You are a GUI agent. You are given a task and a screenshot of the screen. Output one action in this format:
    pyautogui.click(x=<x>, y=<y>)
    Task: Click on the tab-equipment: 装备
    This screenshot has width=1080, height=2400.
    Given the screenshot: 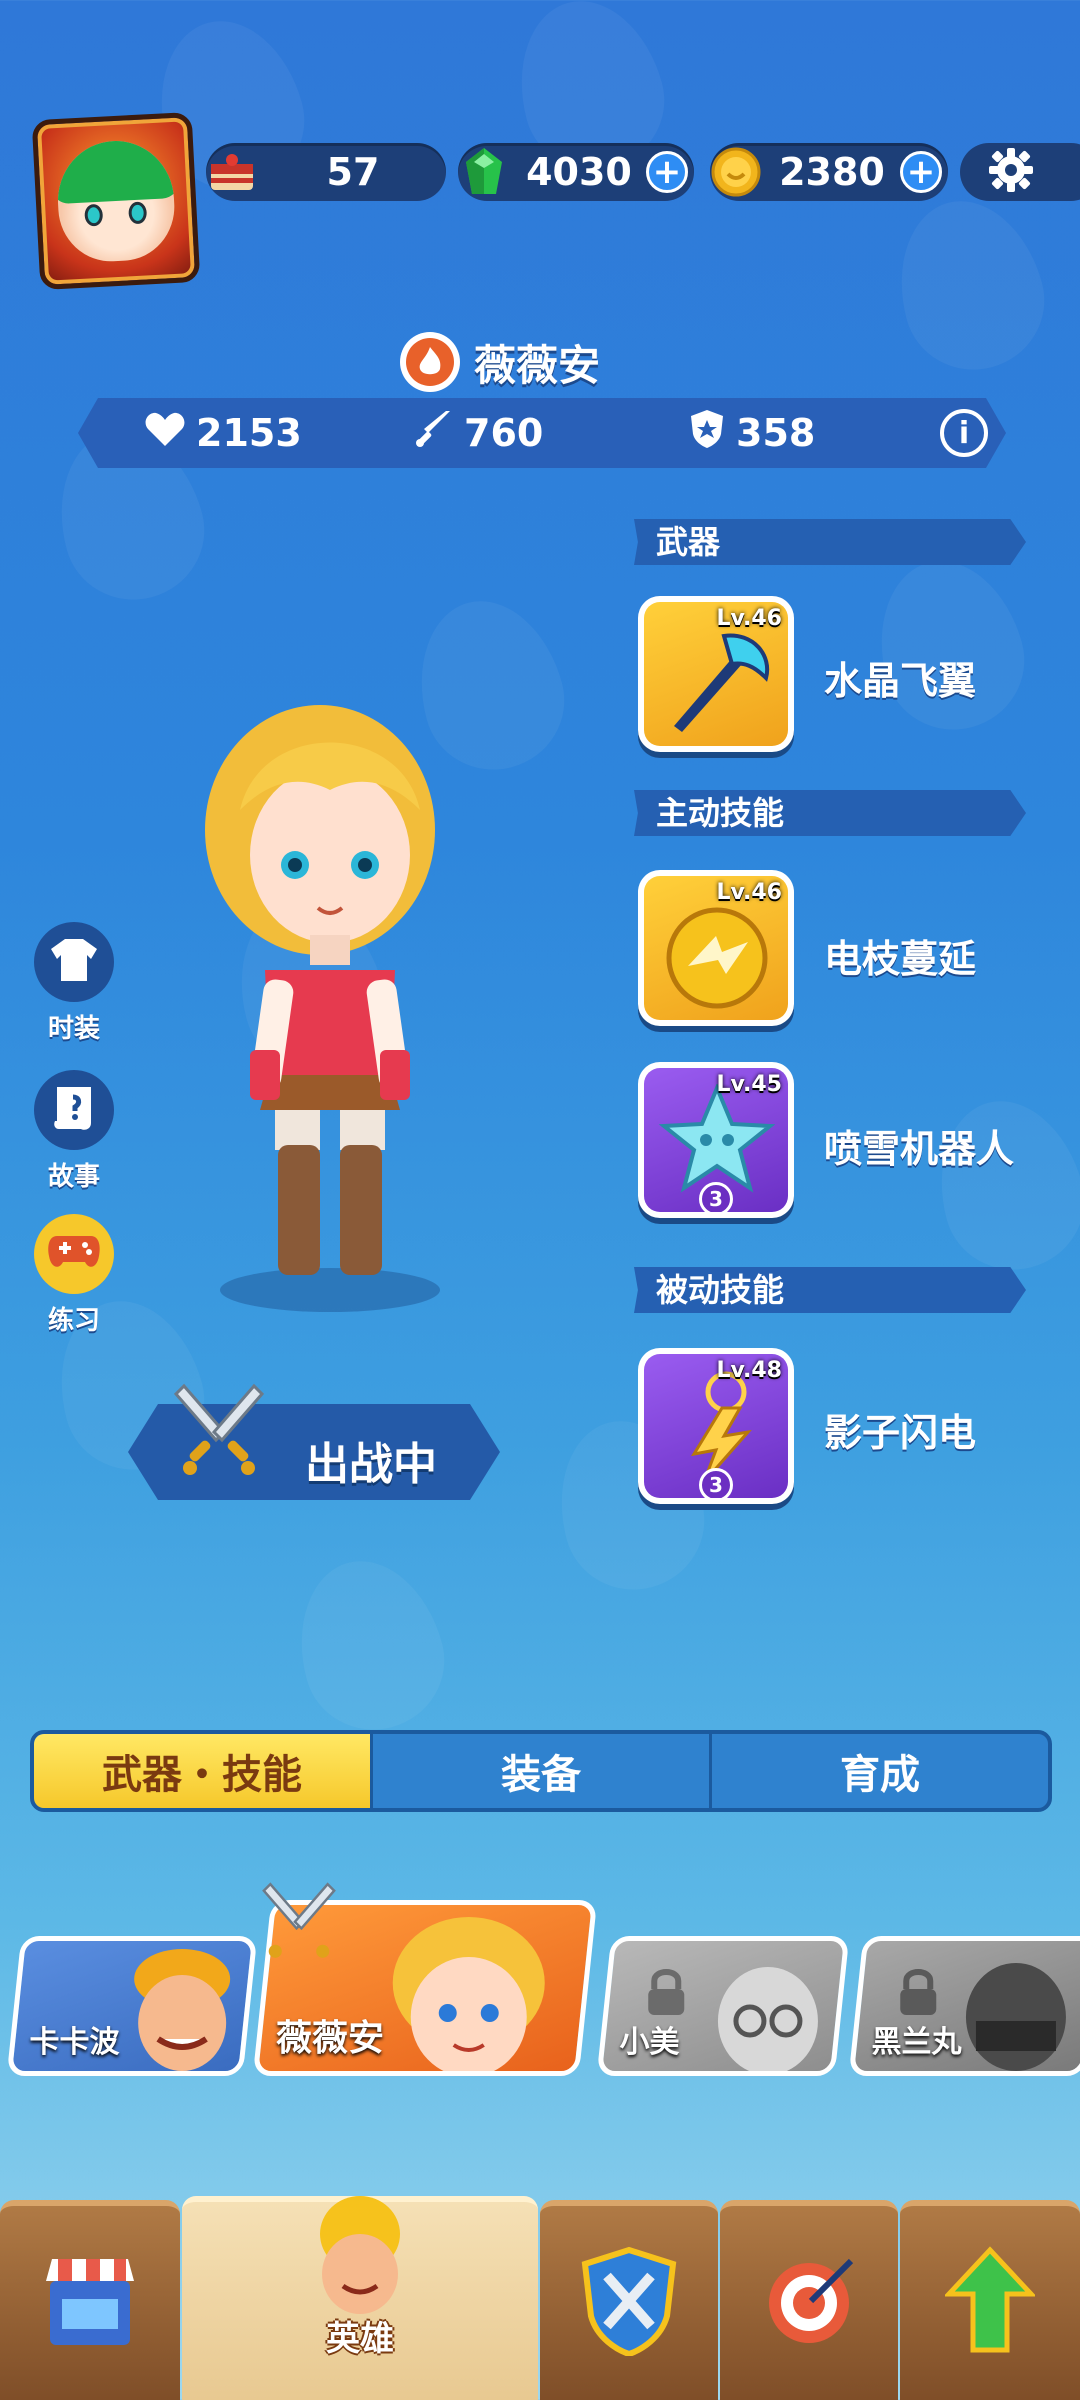 What is the action you would take?
    pyautogui.click(x=542, y=1771)
    